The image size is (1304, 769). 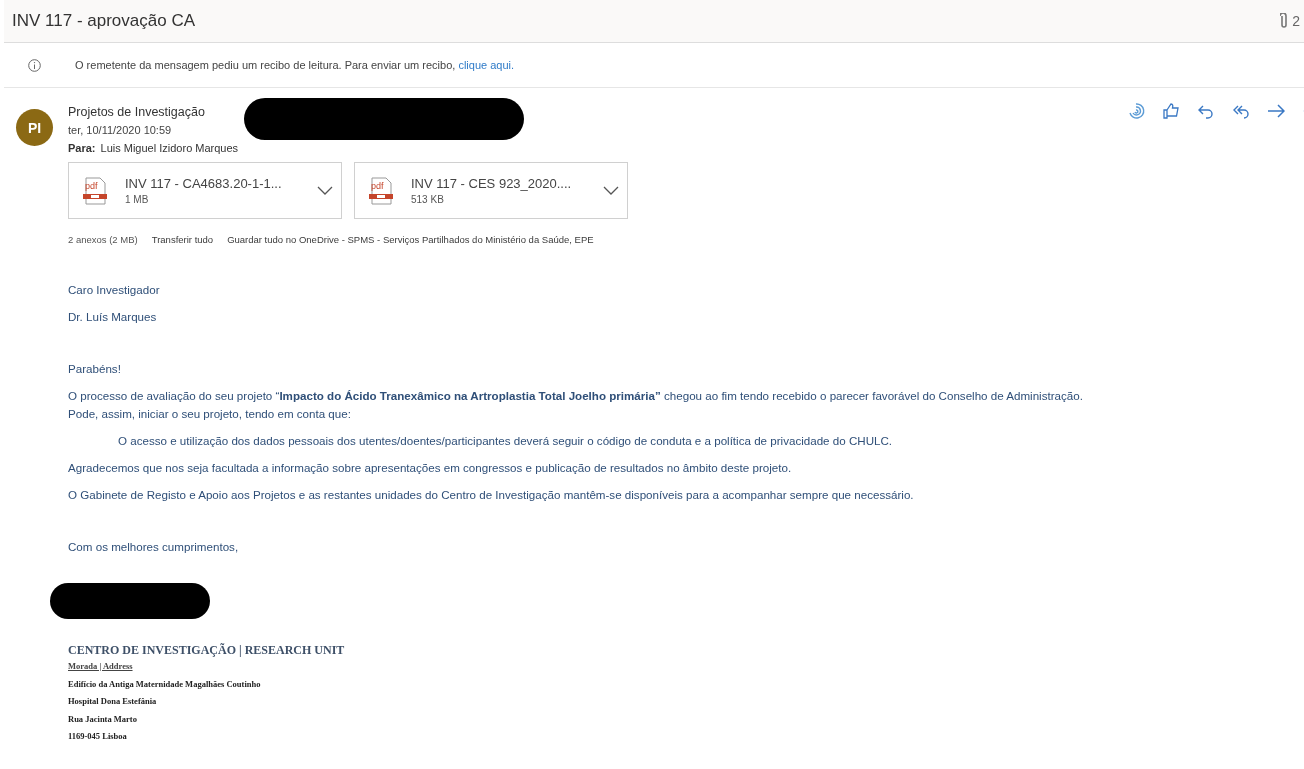 I want to click on address-line: Rua Jacinta Marto, so click(x=103, y=719).